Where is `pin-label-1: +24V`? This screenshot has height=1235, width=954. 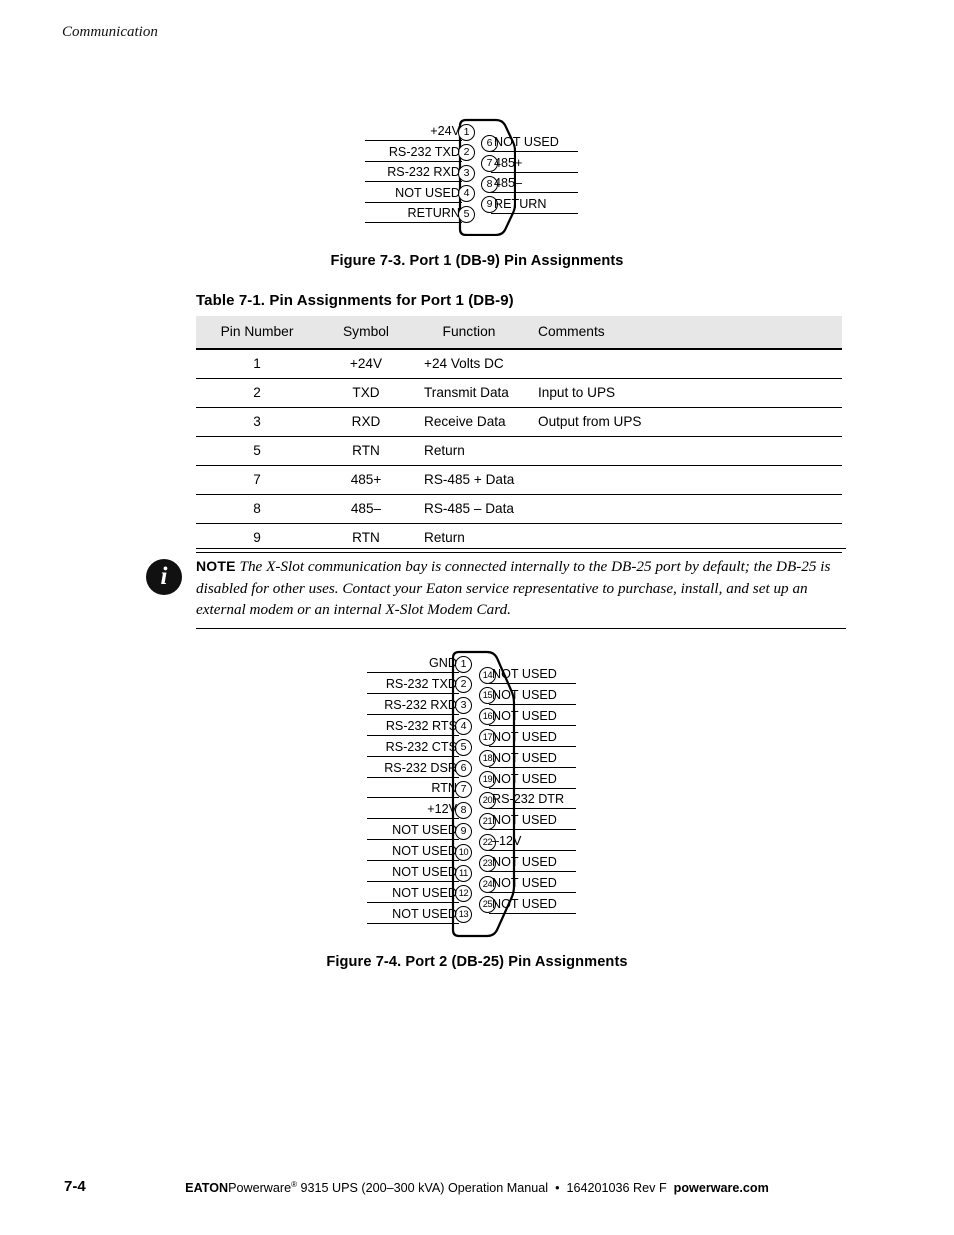
pin-label-1: +24V is located at coordinates (445, 131).